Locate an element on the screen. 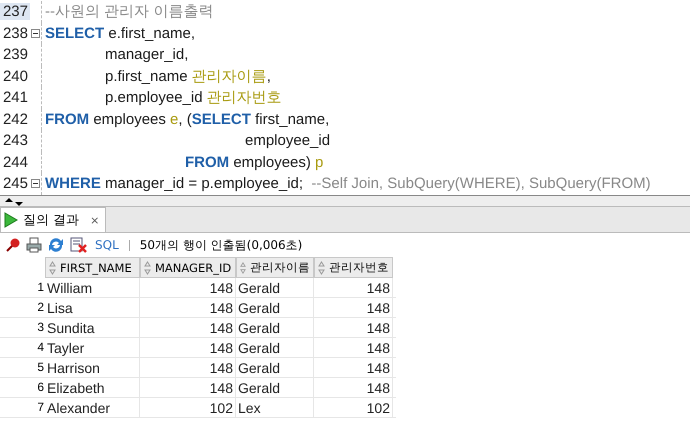  close-button: × is located at coordinates (95, 220).